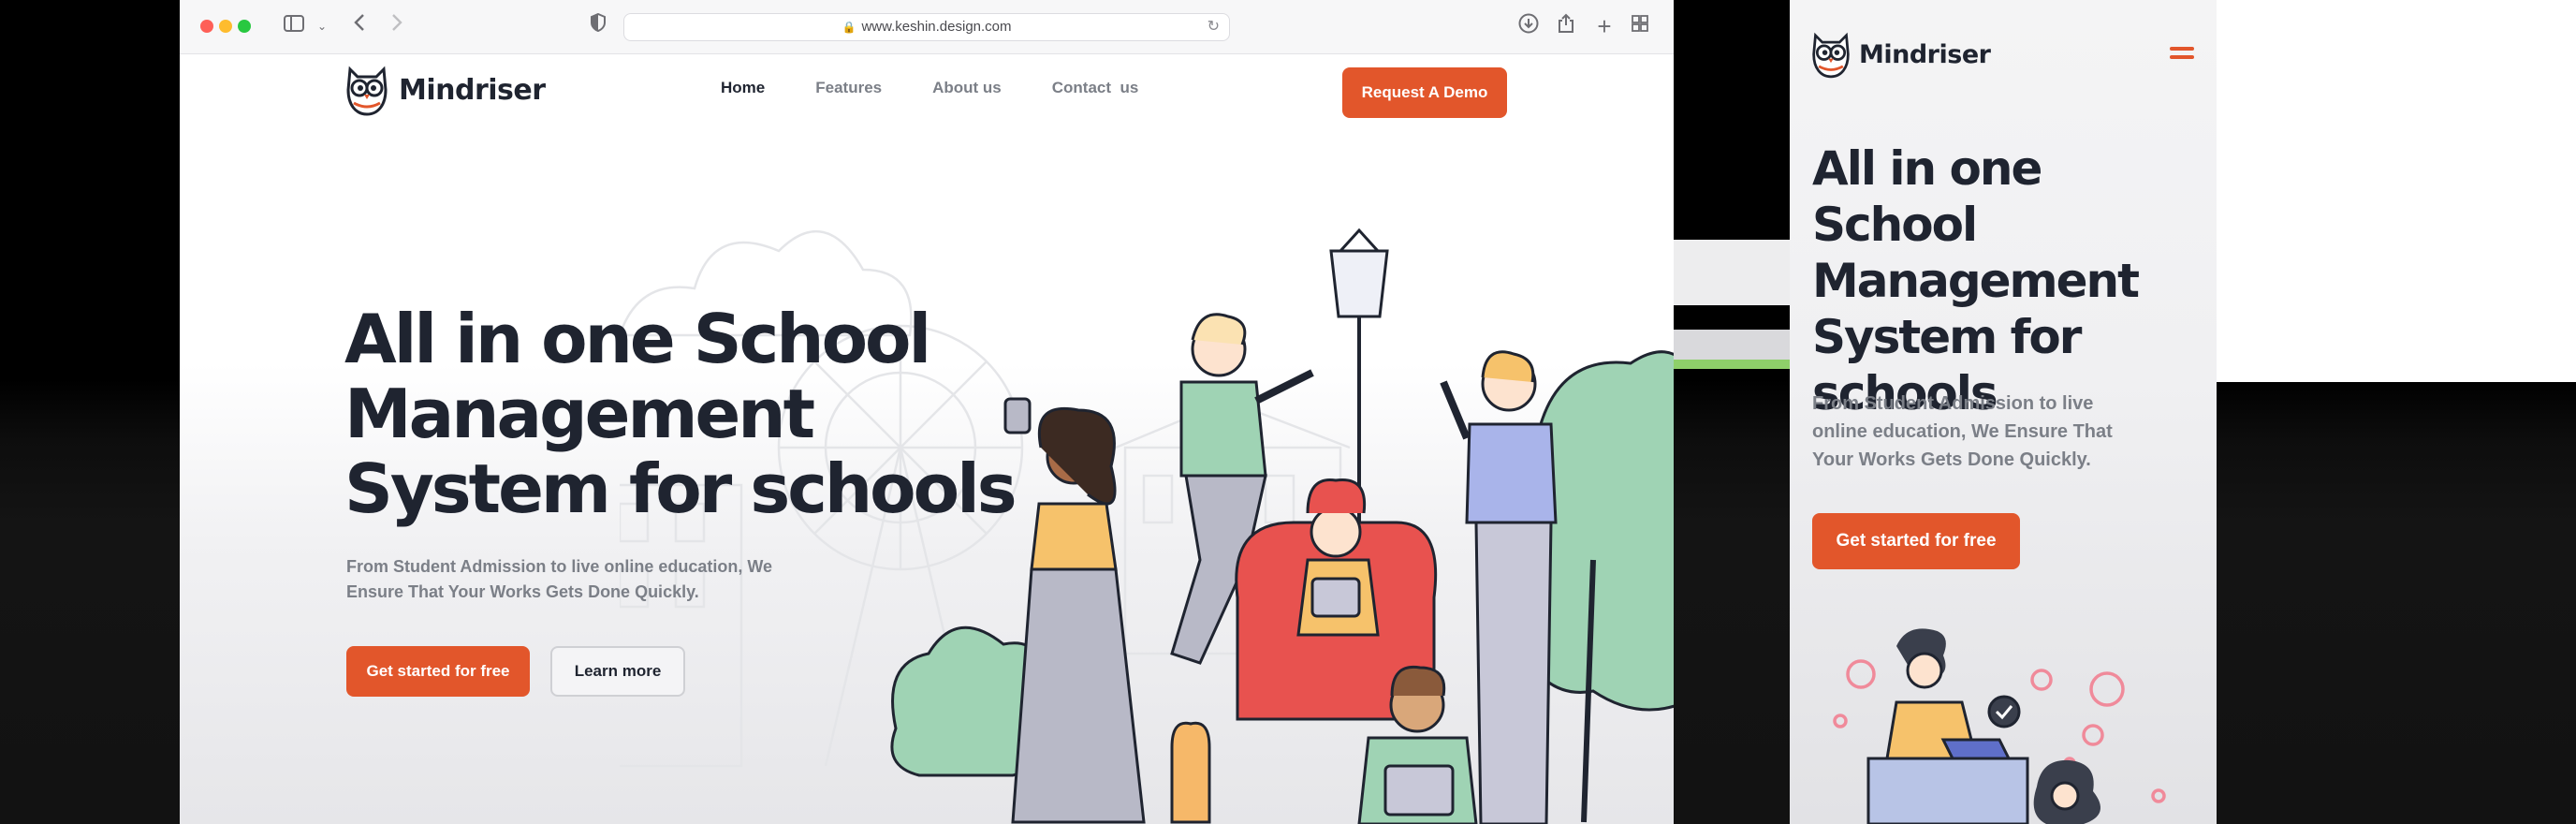 Image resolution: width=2576 pixels, height=824 pixels. Describe the element at coordinates (1604, 26) in the screenshot. I see `new-tab-icon: +` at that location.